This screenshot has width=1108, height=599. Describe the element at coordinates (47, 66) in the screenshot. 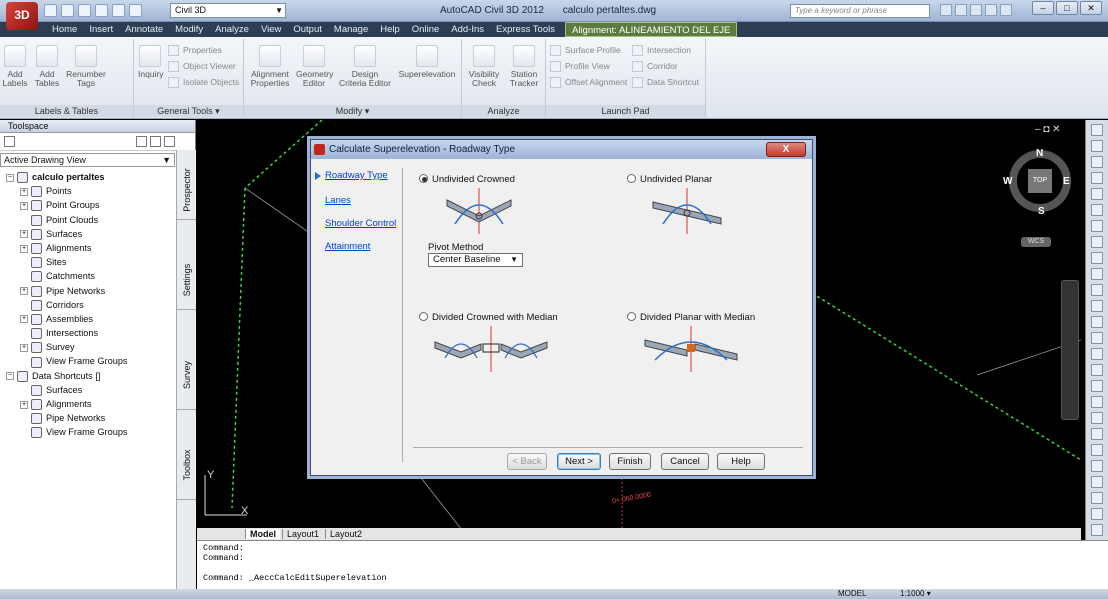

I see `add-tables-button: Add Tables` at that location.